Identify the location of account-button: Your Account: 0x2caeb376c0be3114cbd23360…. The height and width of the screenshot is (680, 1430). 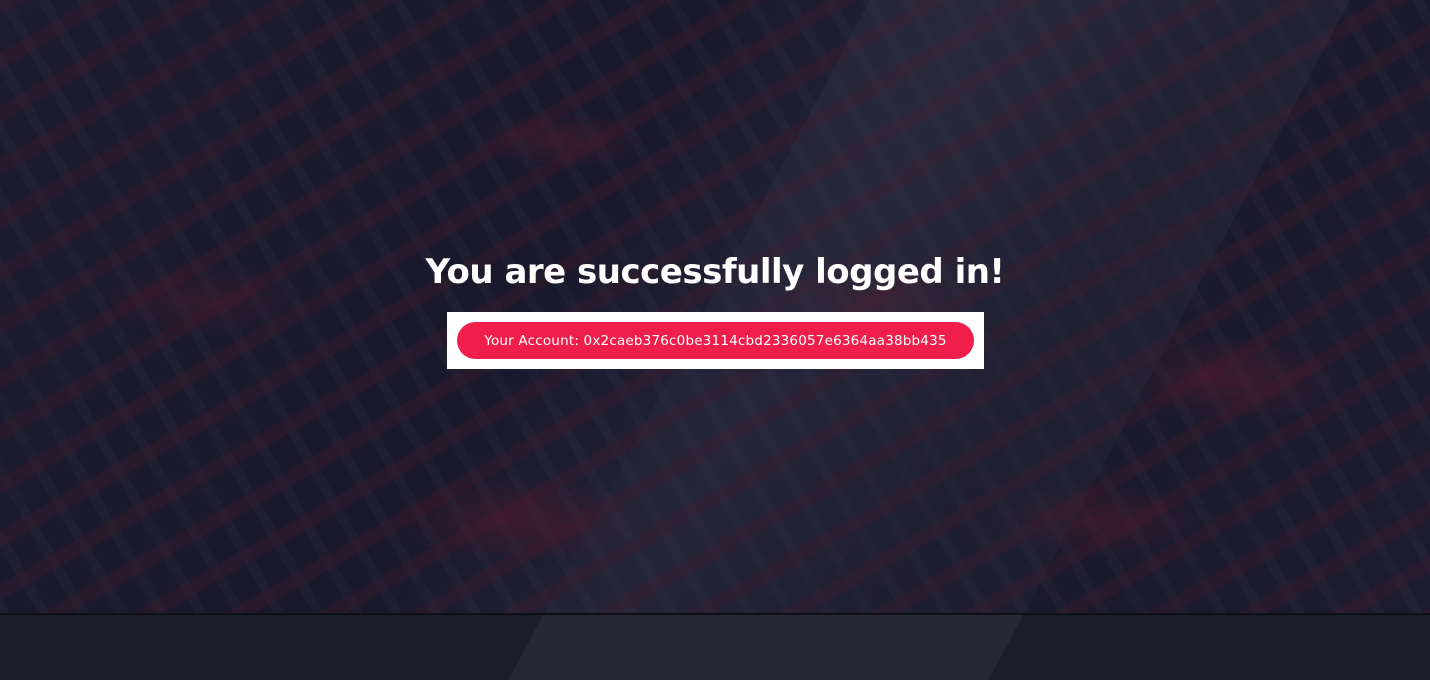
(715, 340).